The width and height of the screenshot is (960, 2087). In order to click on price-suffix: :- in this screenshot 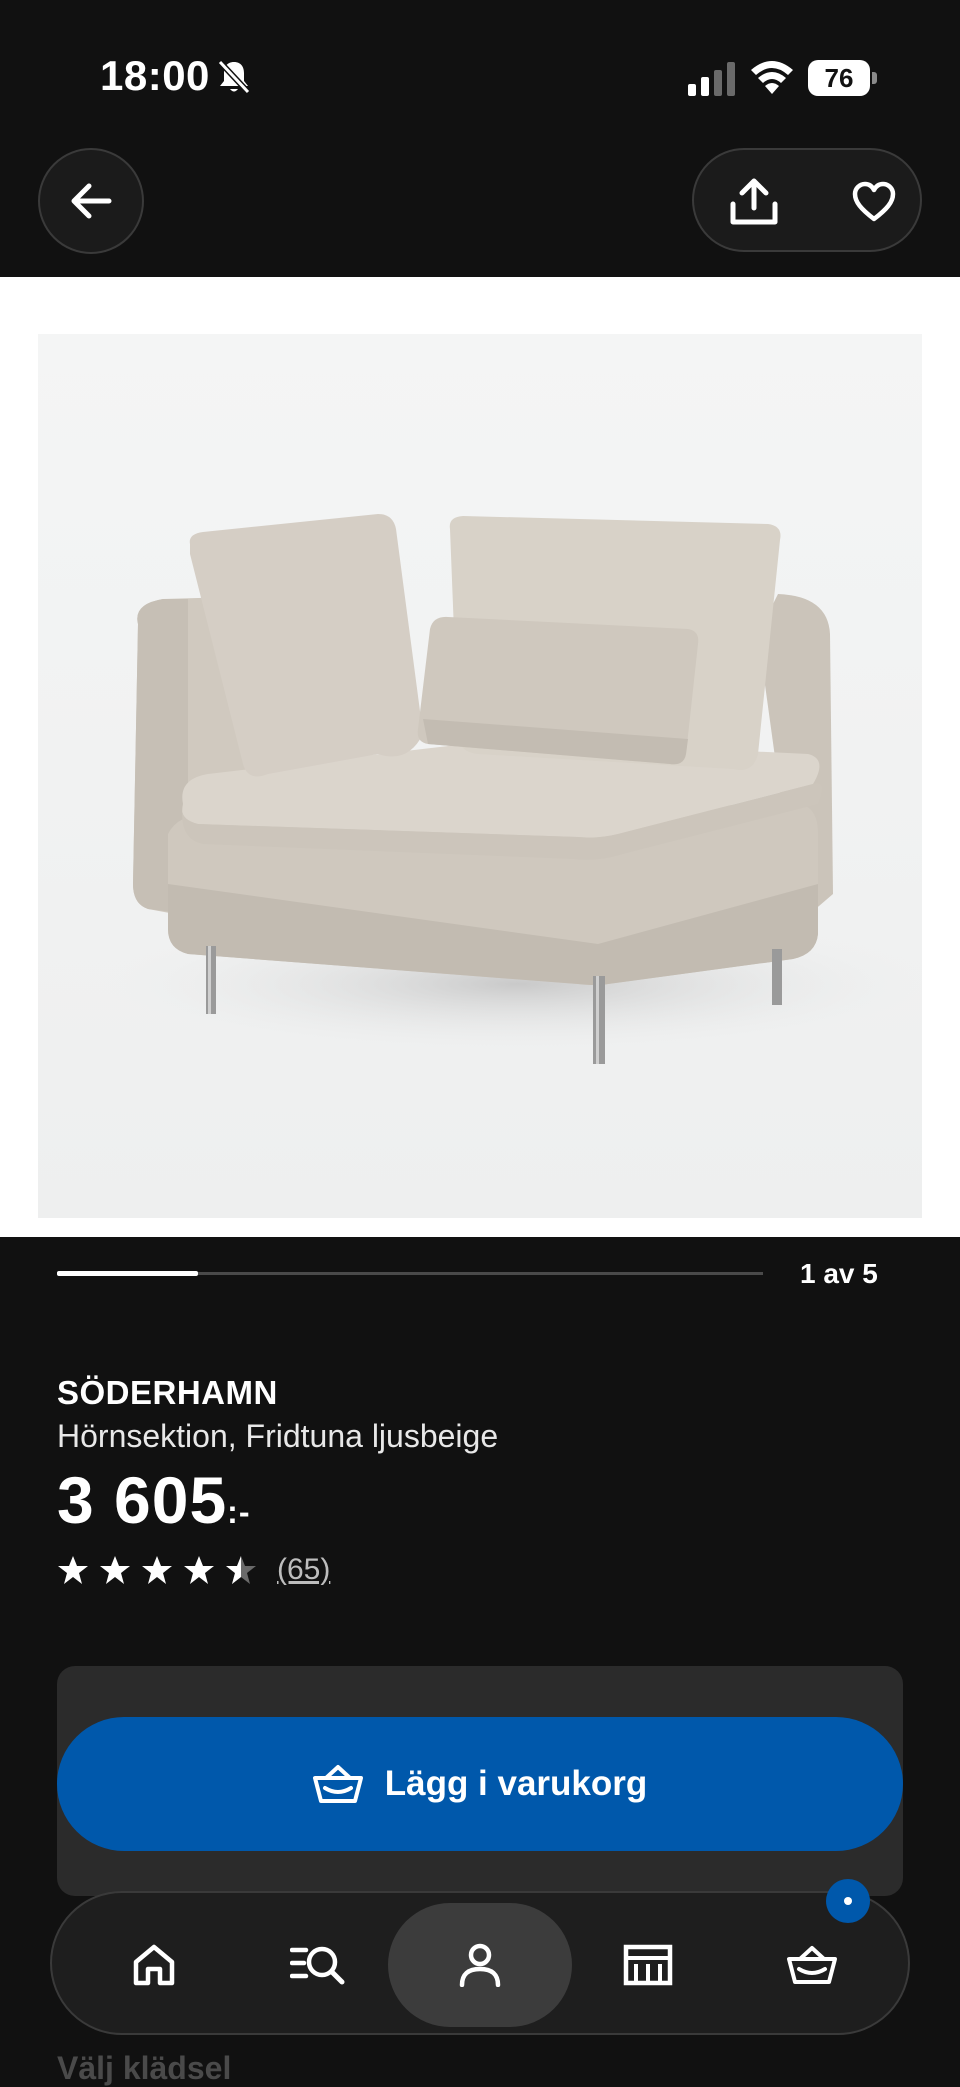, I will do `click(239, 1512)`.